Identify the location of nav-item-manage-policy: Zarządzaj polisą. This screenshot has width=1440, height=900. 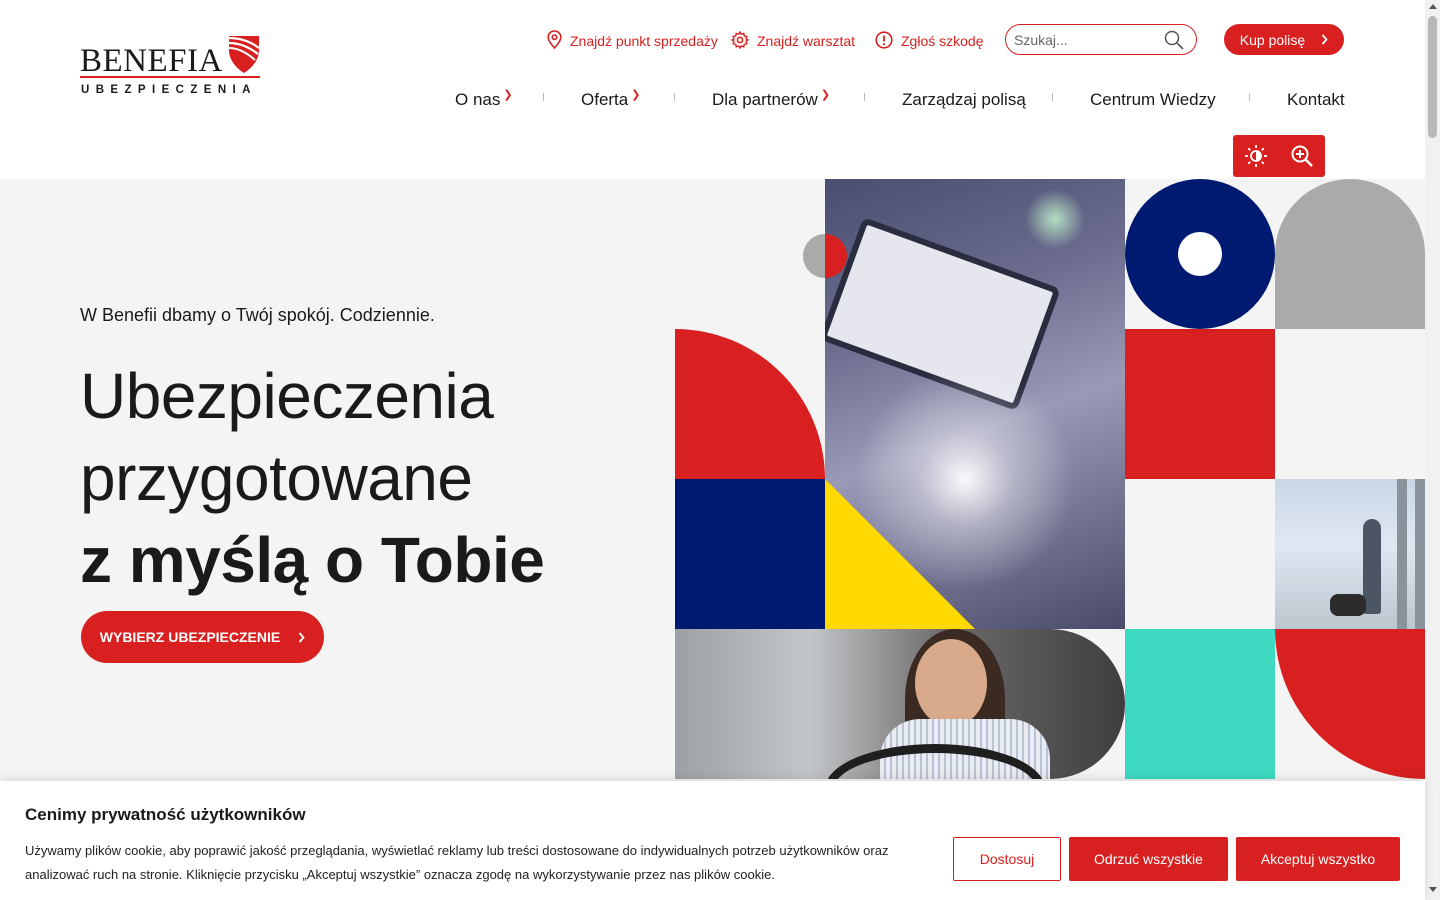
(964, 100).